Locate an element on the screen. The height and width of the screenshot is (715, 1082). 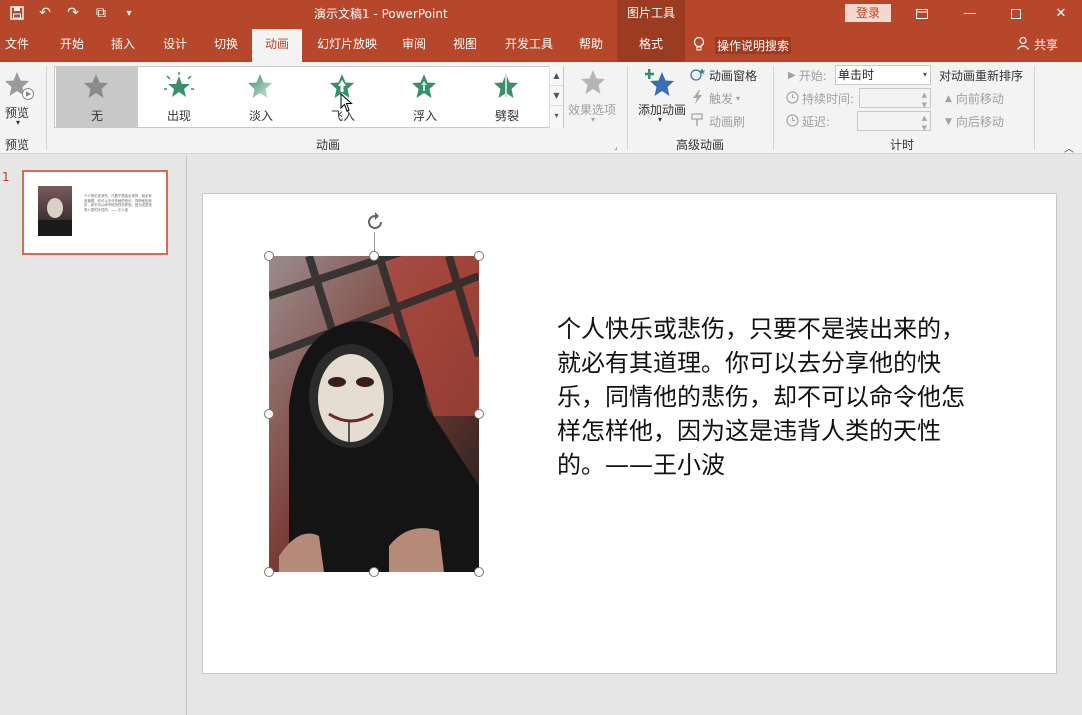
animation-float-in: 浮入 is located at coordinates (425, 97).